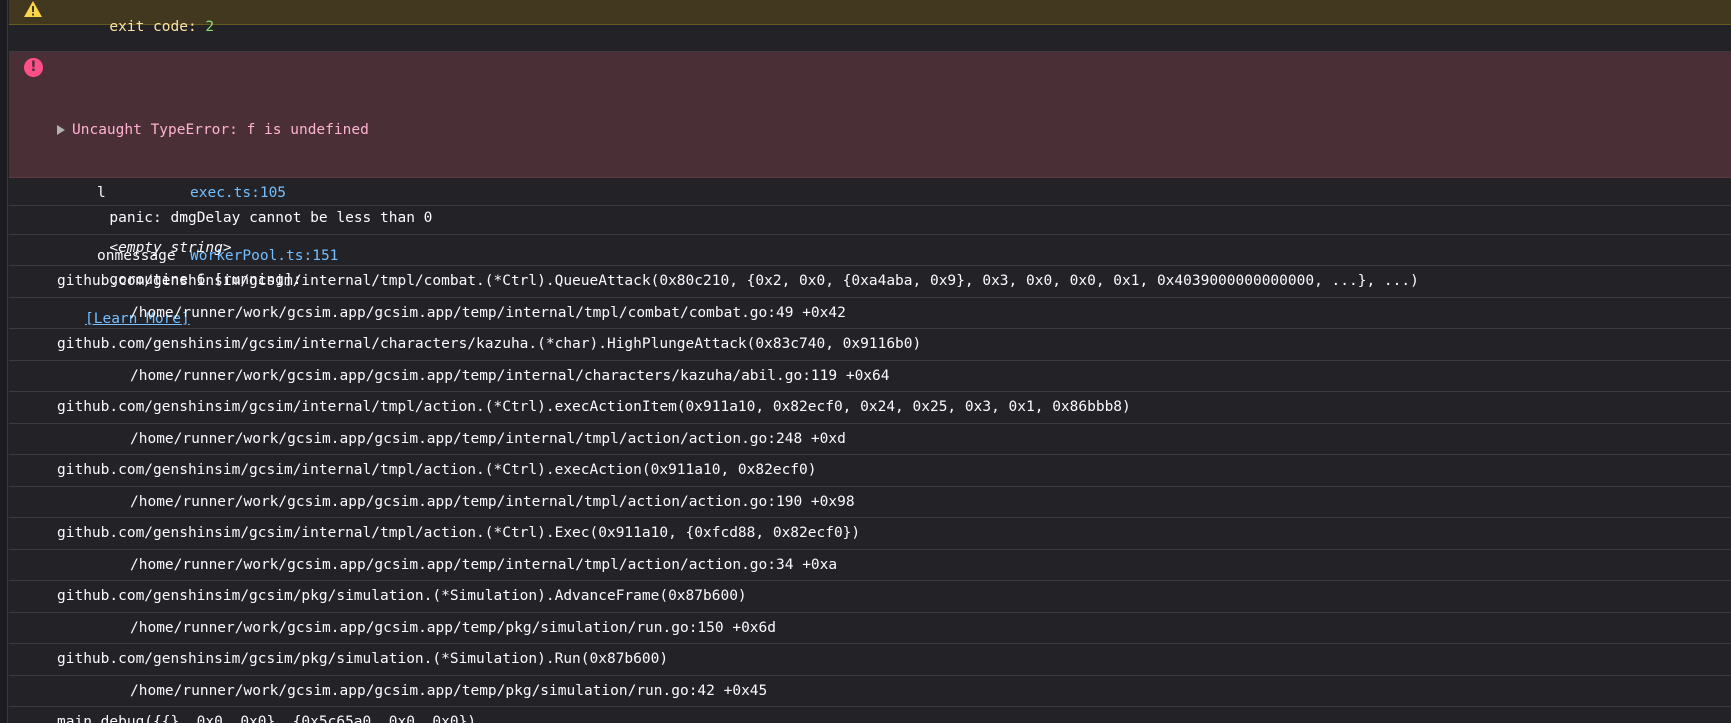 Image resolution: width=1731 pixels, height=723 pixels. Describe the element at coordinates (870, 231) in the screenshot. I see `log-message: <empty string>` at that location.